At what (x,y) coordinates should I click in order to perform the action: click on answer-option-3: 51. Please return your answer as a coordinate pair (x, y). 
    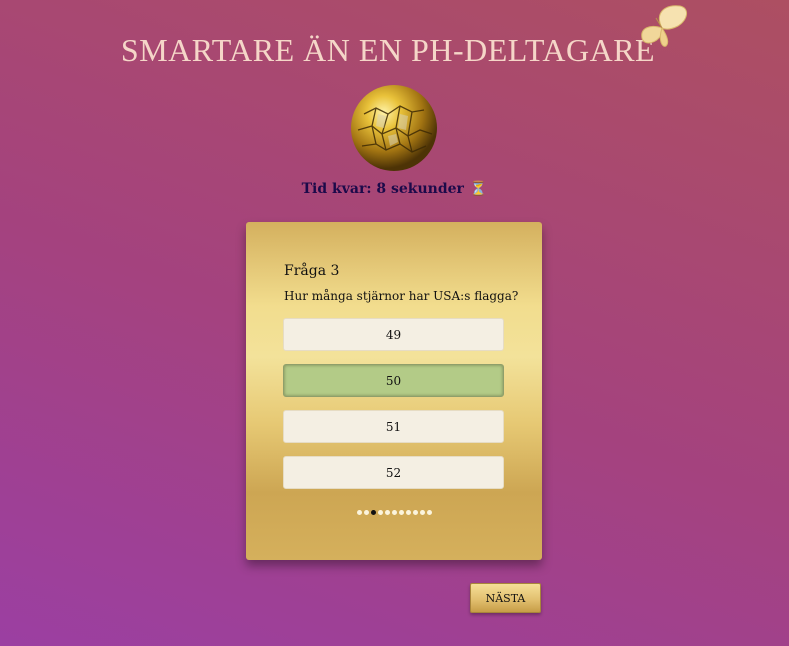
    Looking at the image, I should click on (393, 426).